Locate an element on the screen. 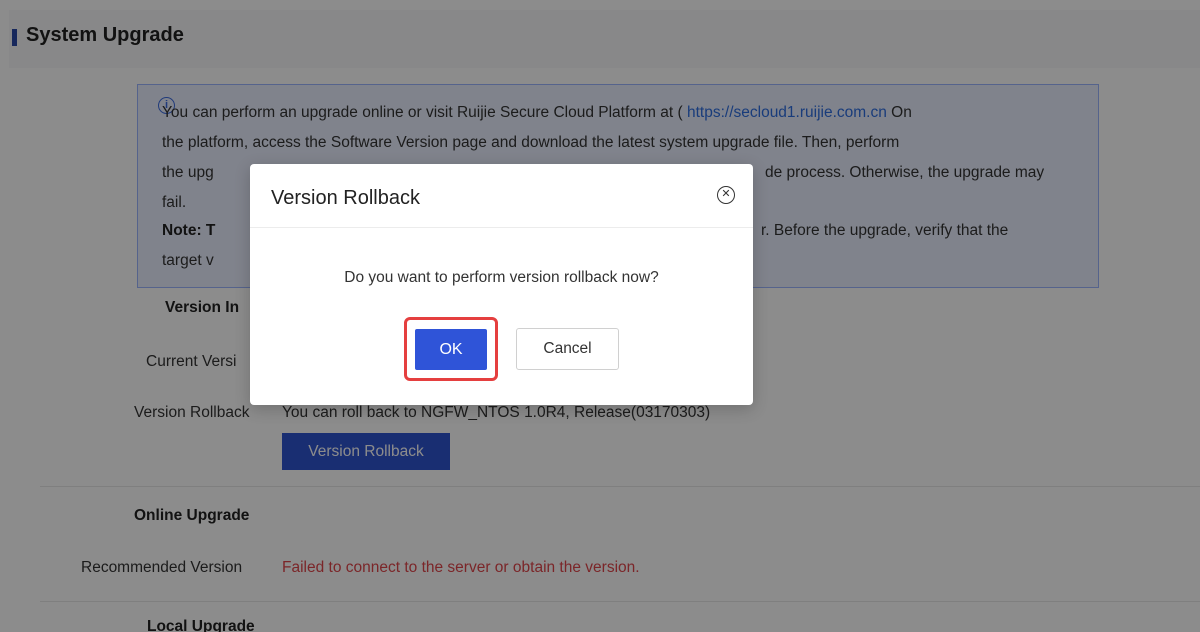  close-icon: ✕ is located at coordinates (726, 195).